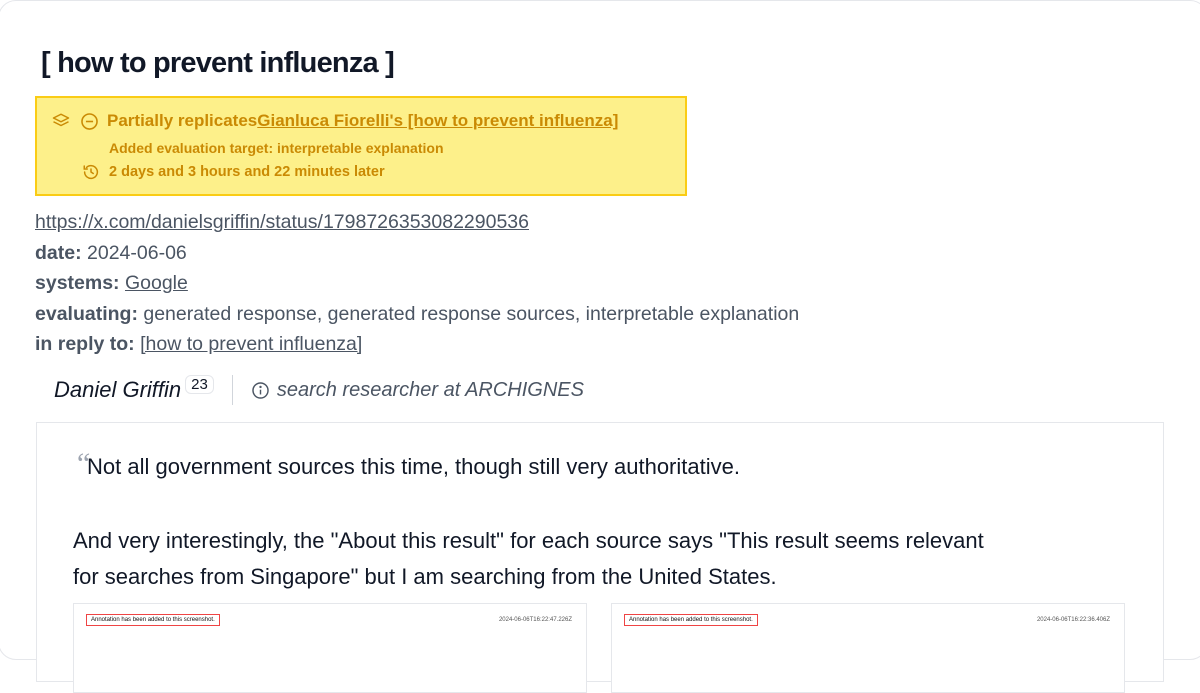  I want to click on layers-icon, so click(61, 121).